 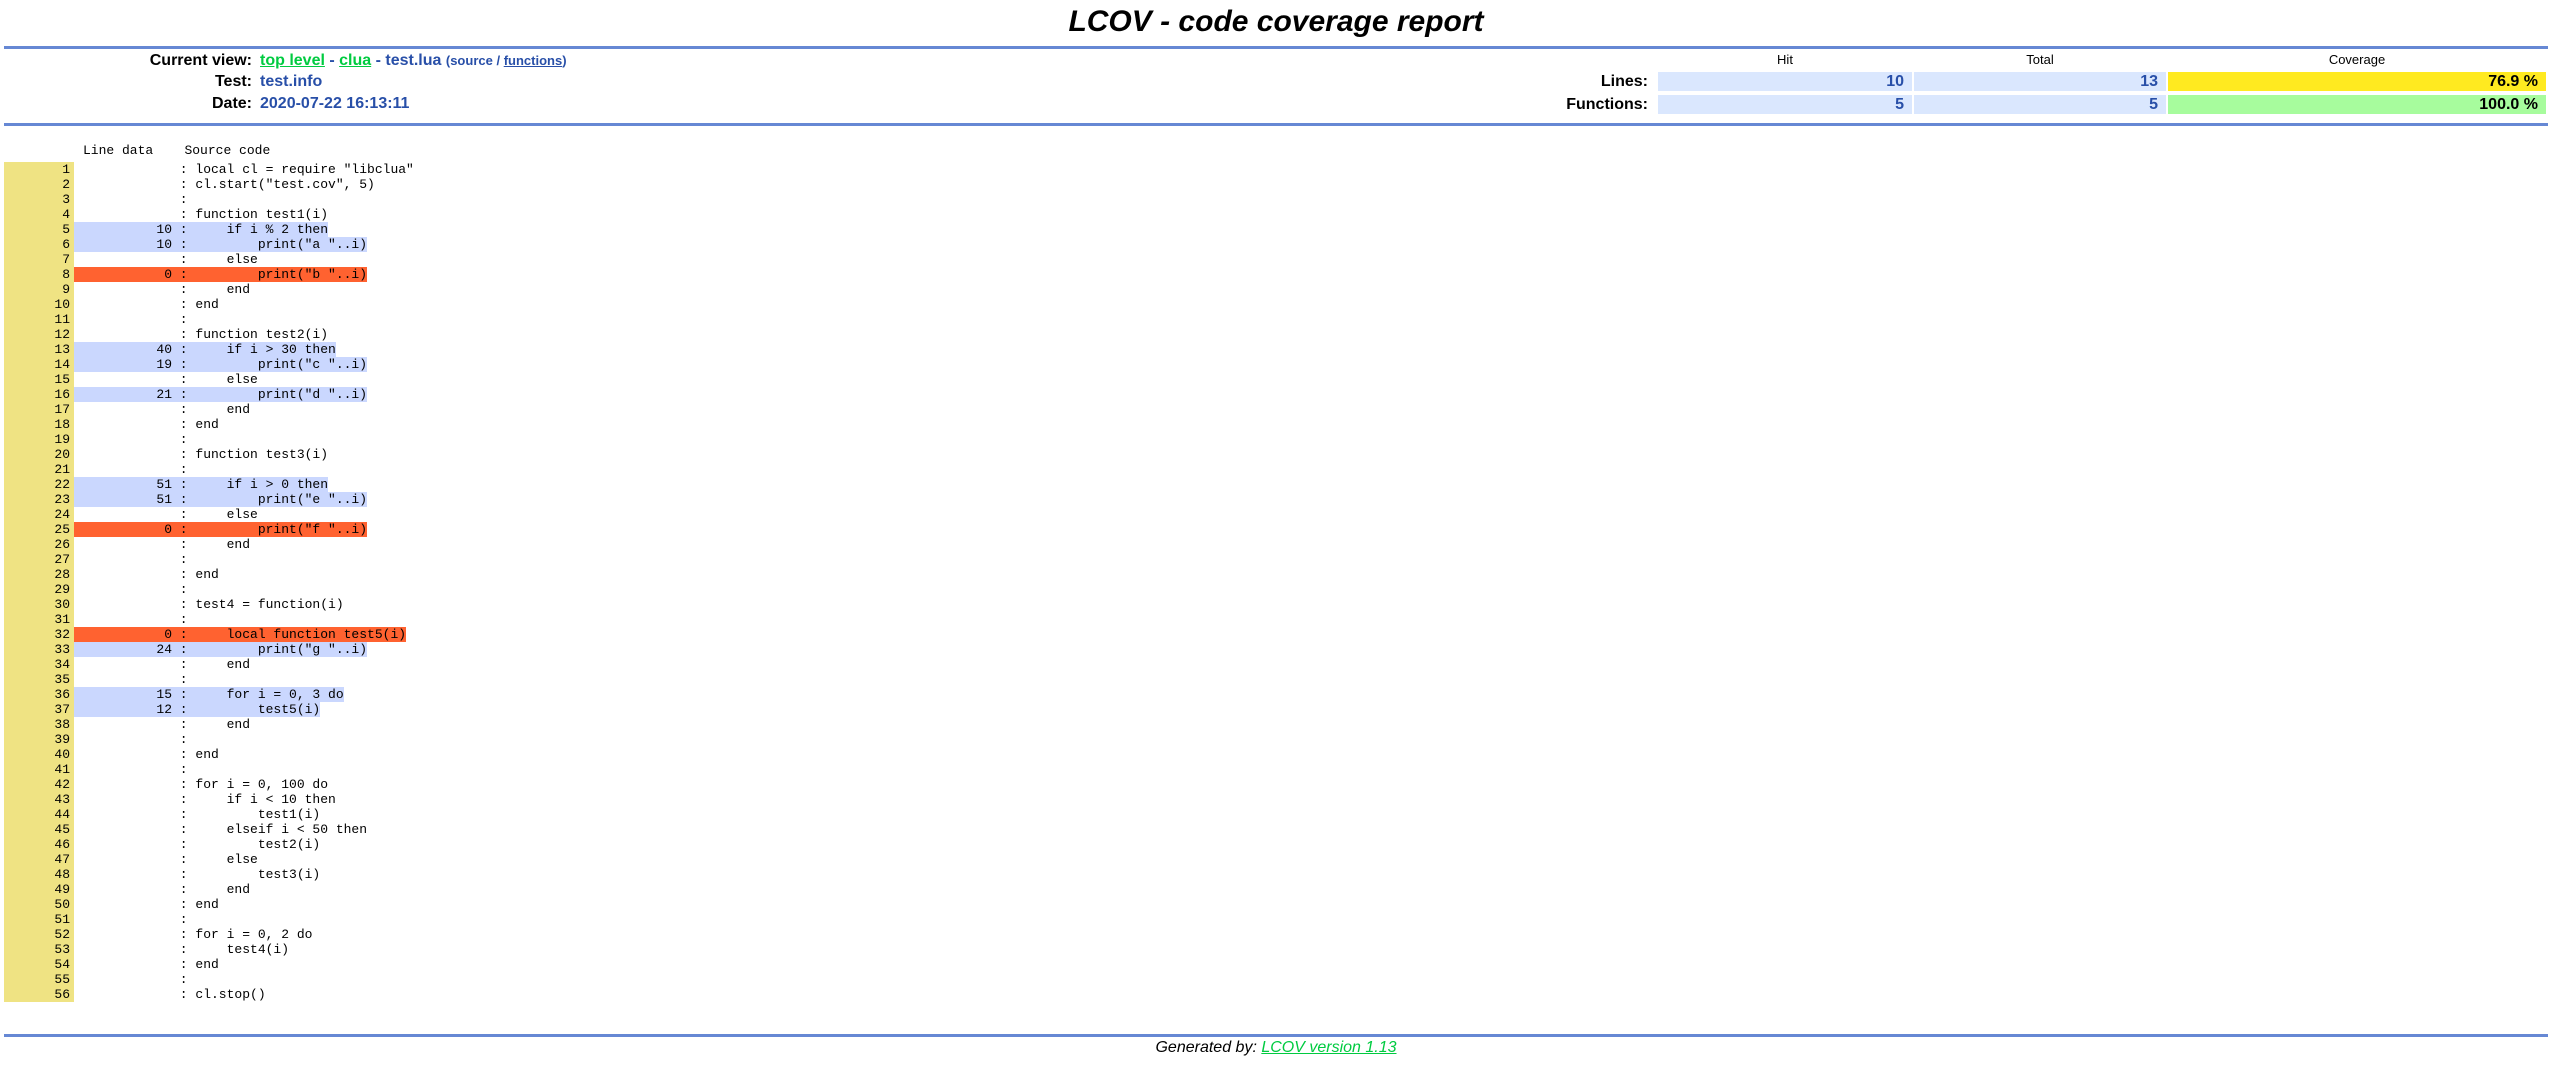 I want to click on source-line: 41 :, so click(x=209, y=769).